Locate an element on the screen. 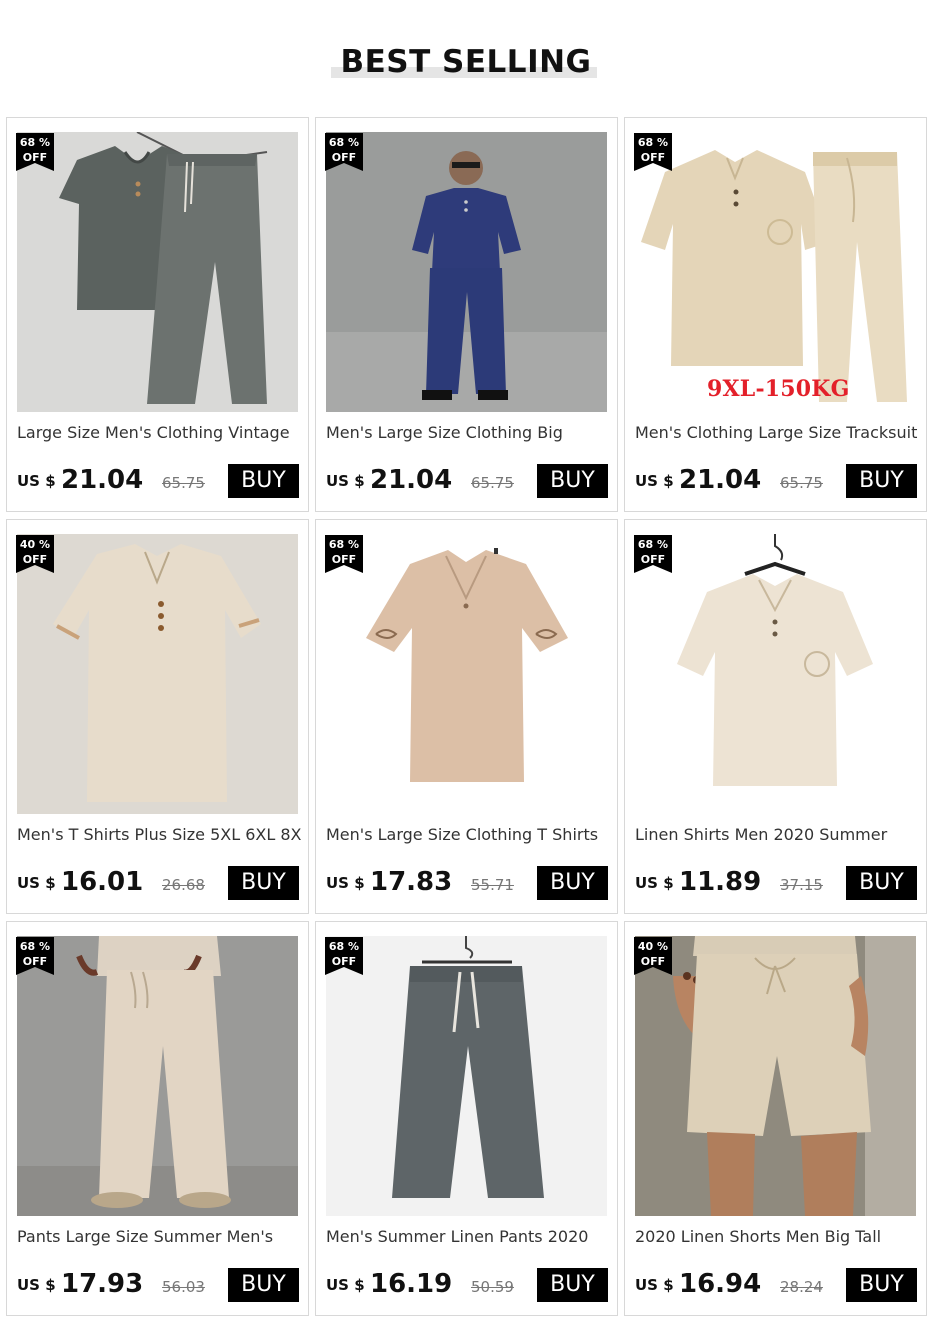 The height and width of the screenshot is (1325, 932). section-header: BEST SELLING is located at coordinates (466, 65).